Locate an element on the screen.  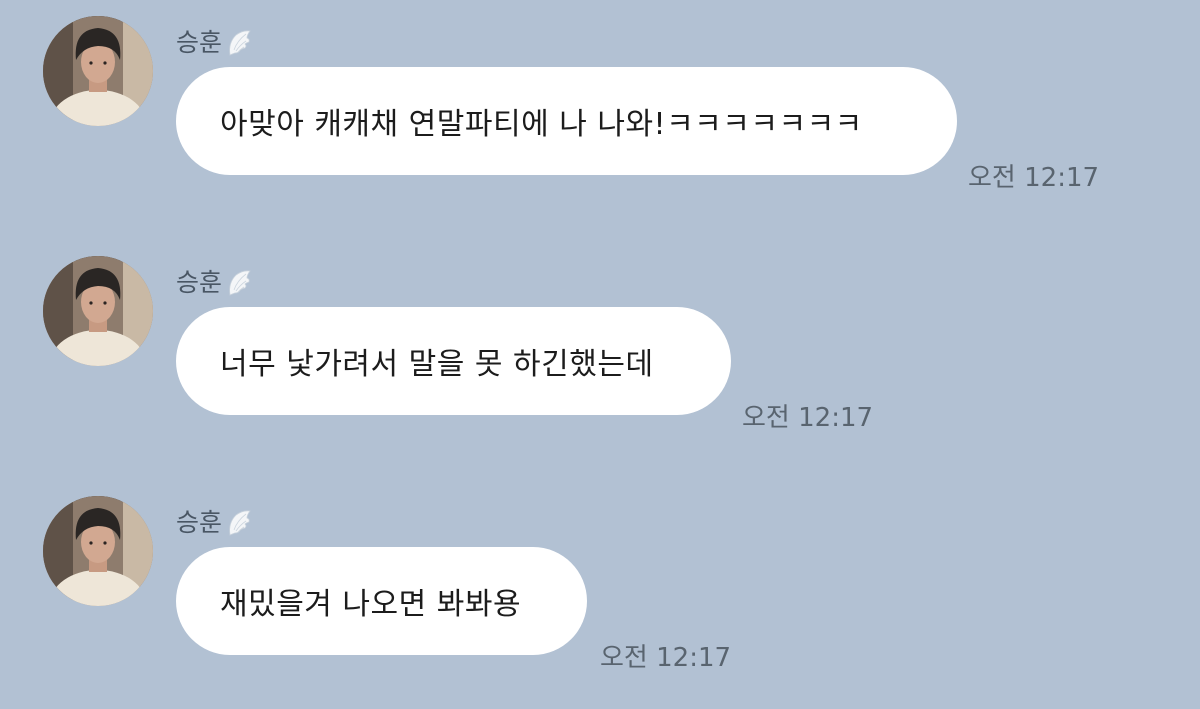
message-bubble: 재밌을겨 나오면 봐봐용 is located at coordinates (381, 601).